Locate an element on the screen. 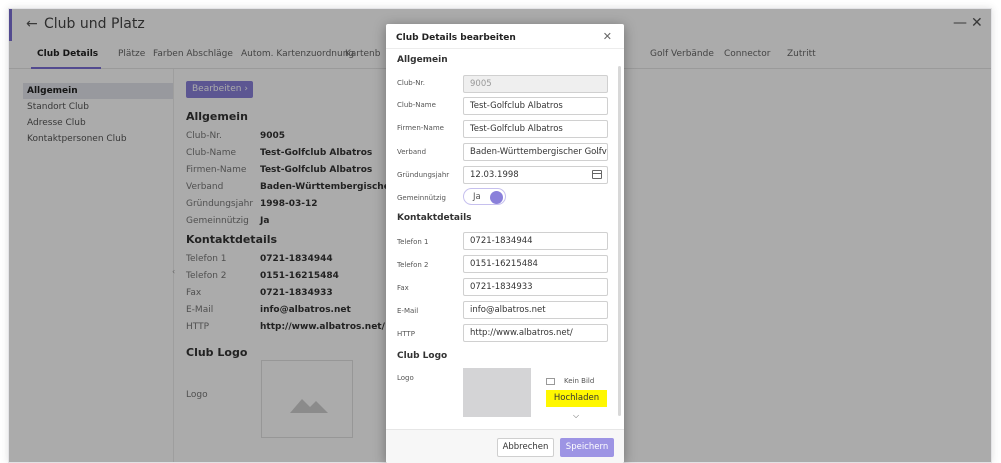 This screenshot has width=1001, height=463. field-label: E-Mail is located at coordinates (408, 311).